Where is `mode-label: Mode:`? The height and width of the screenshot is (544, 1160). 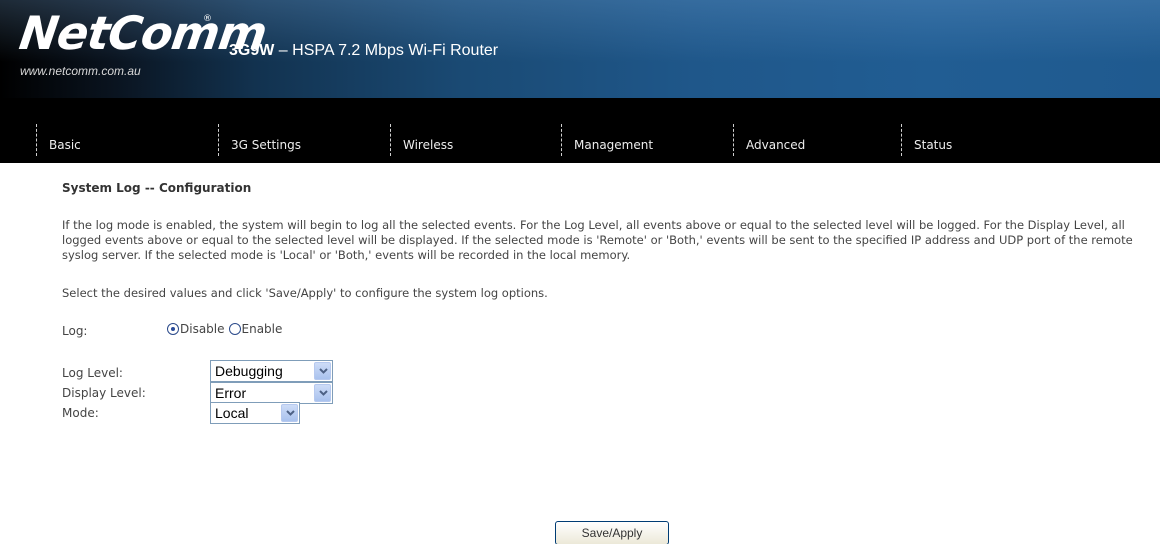 mode-label: Mode: is located at coordinates (80, 413).